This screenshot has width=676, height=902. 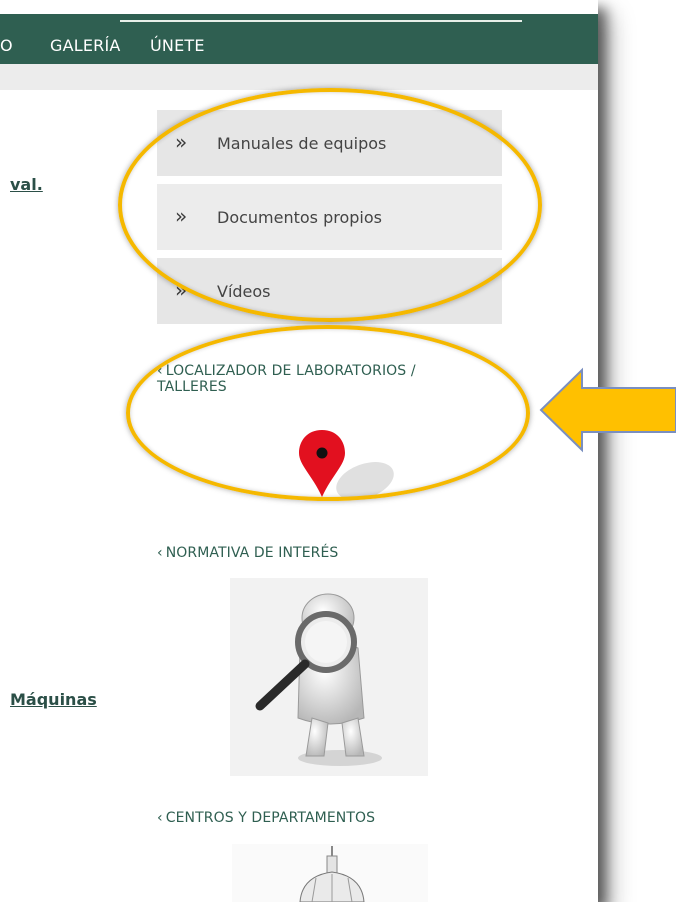 I want to click on nav-bar: O GALERÍA ÚNETE, so click(x=299, y=39).